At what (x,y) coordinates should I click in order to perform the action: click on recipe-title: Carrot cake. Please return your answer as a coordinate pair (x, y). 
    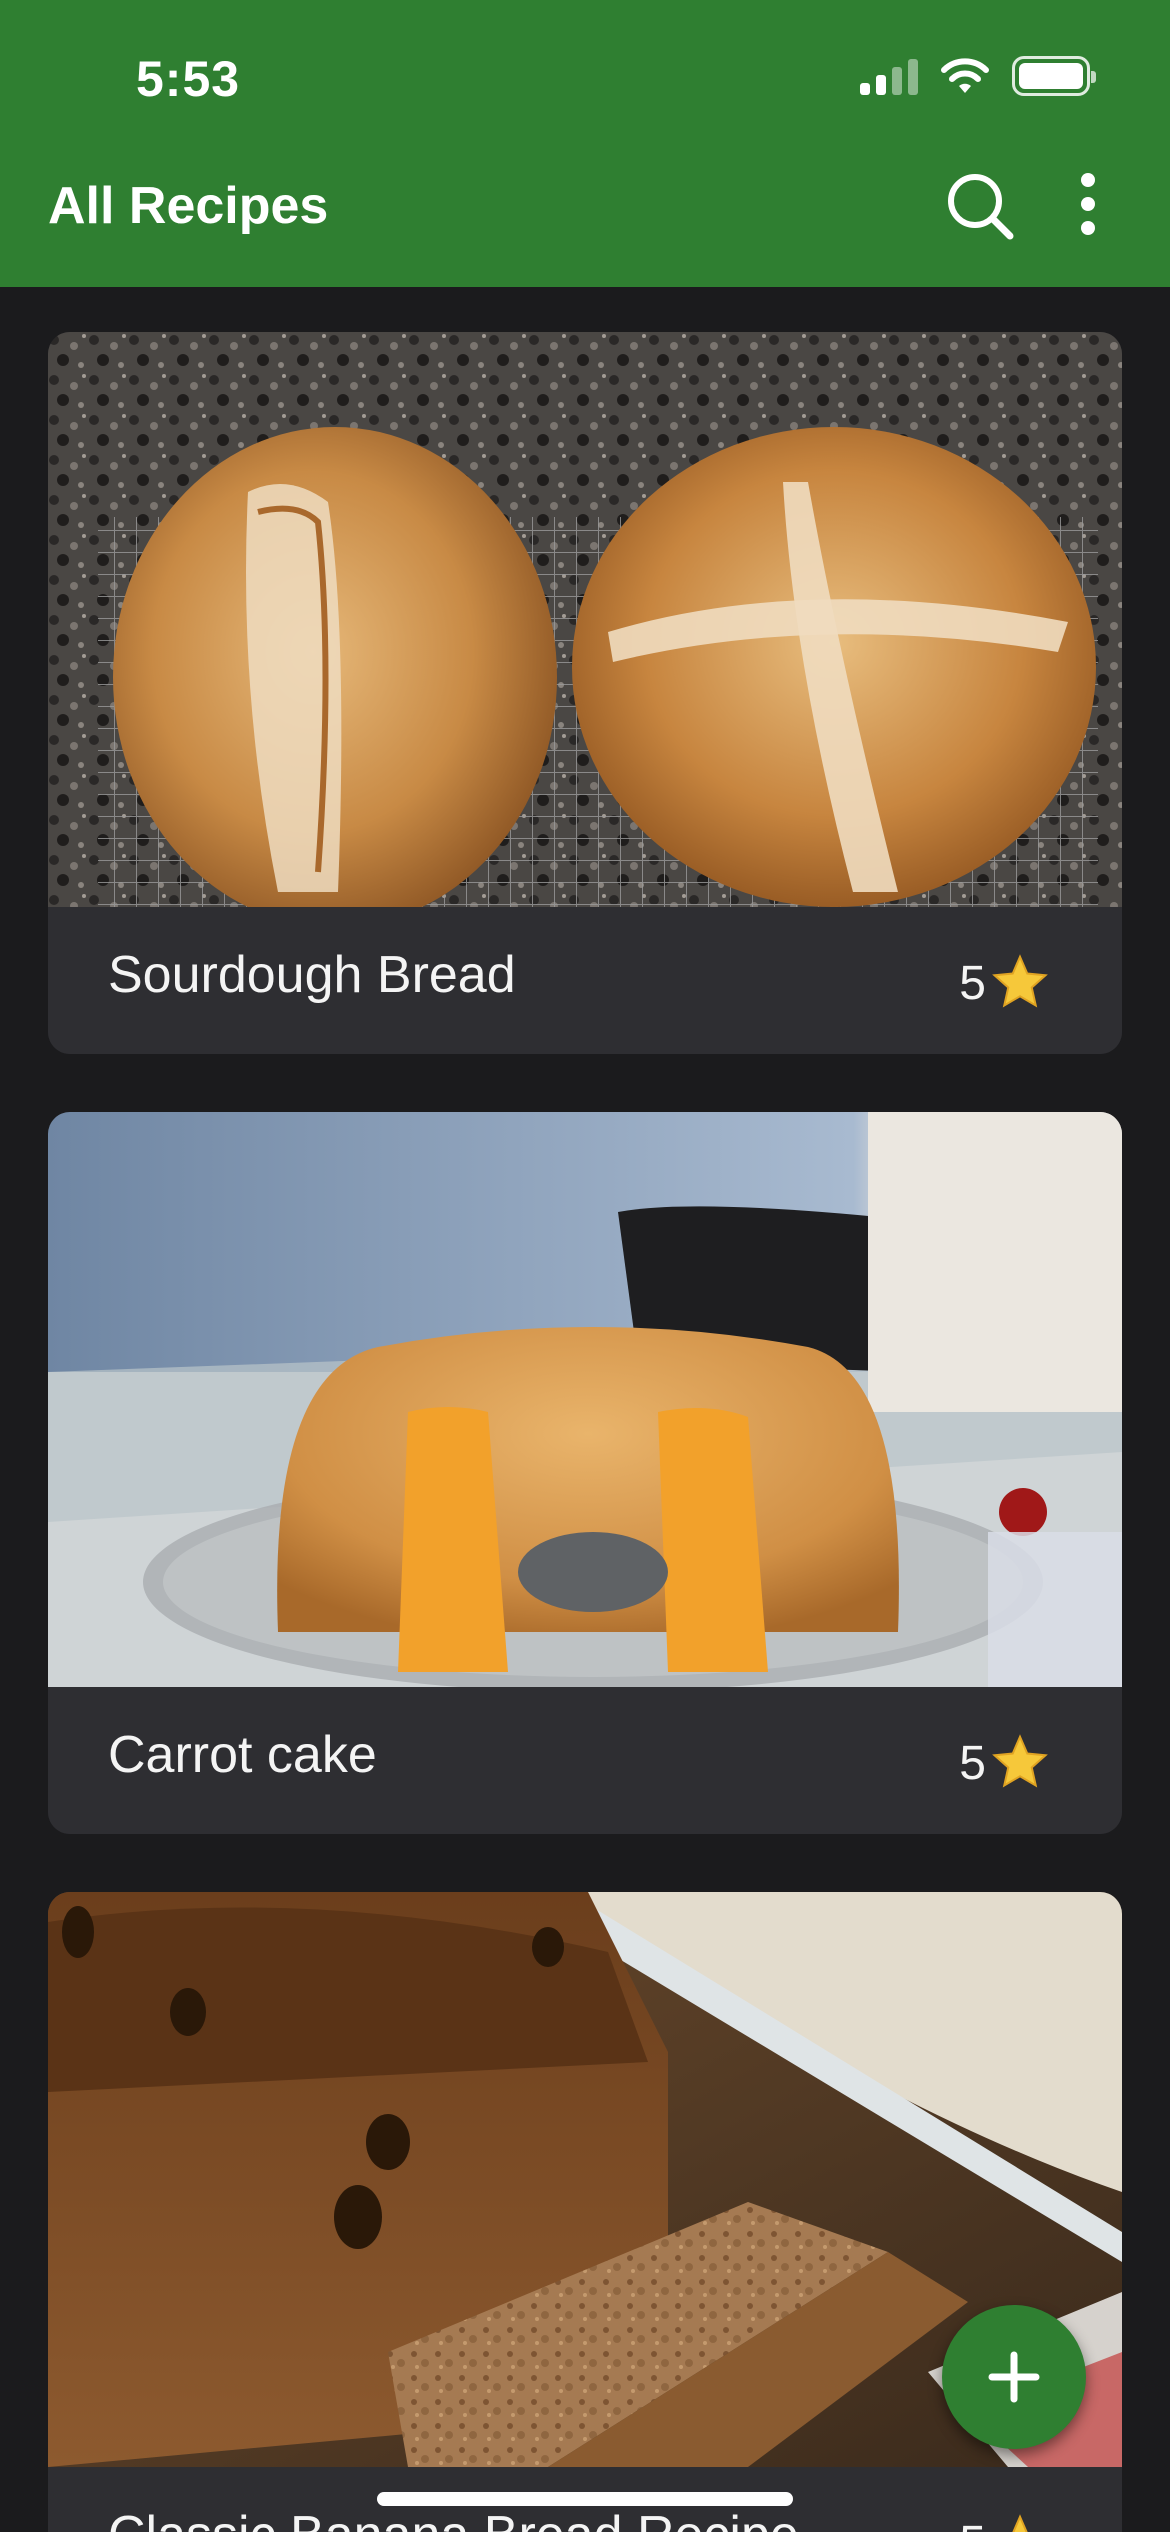
    Looking at the image, I should click on (242, 1755).